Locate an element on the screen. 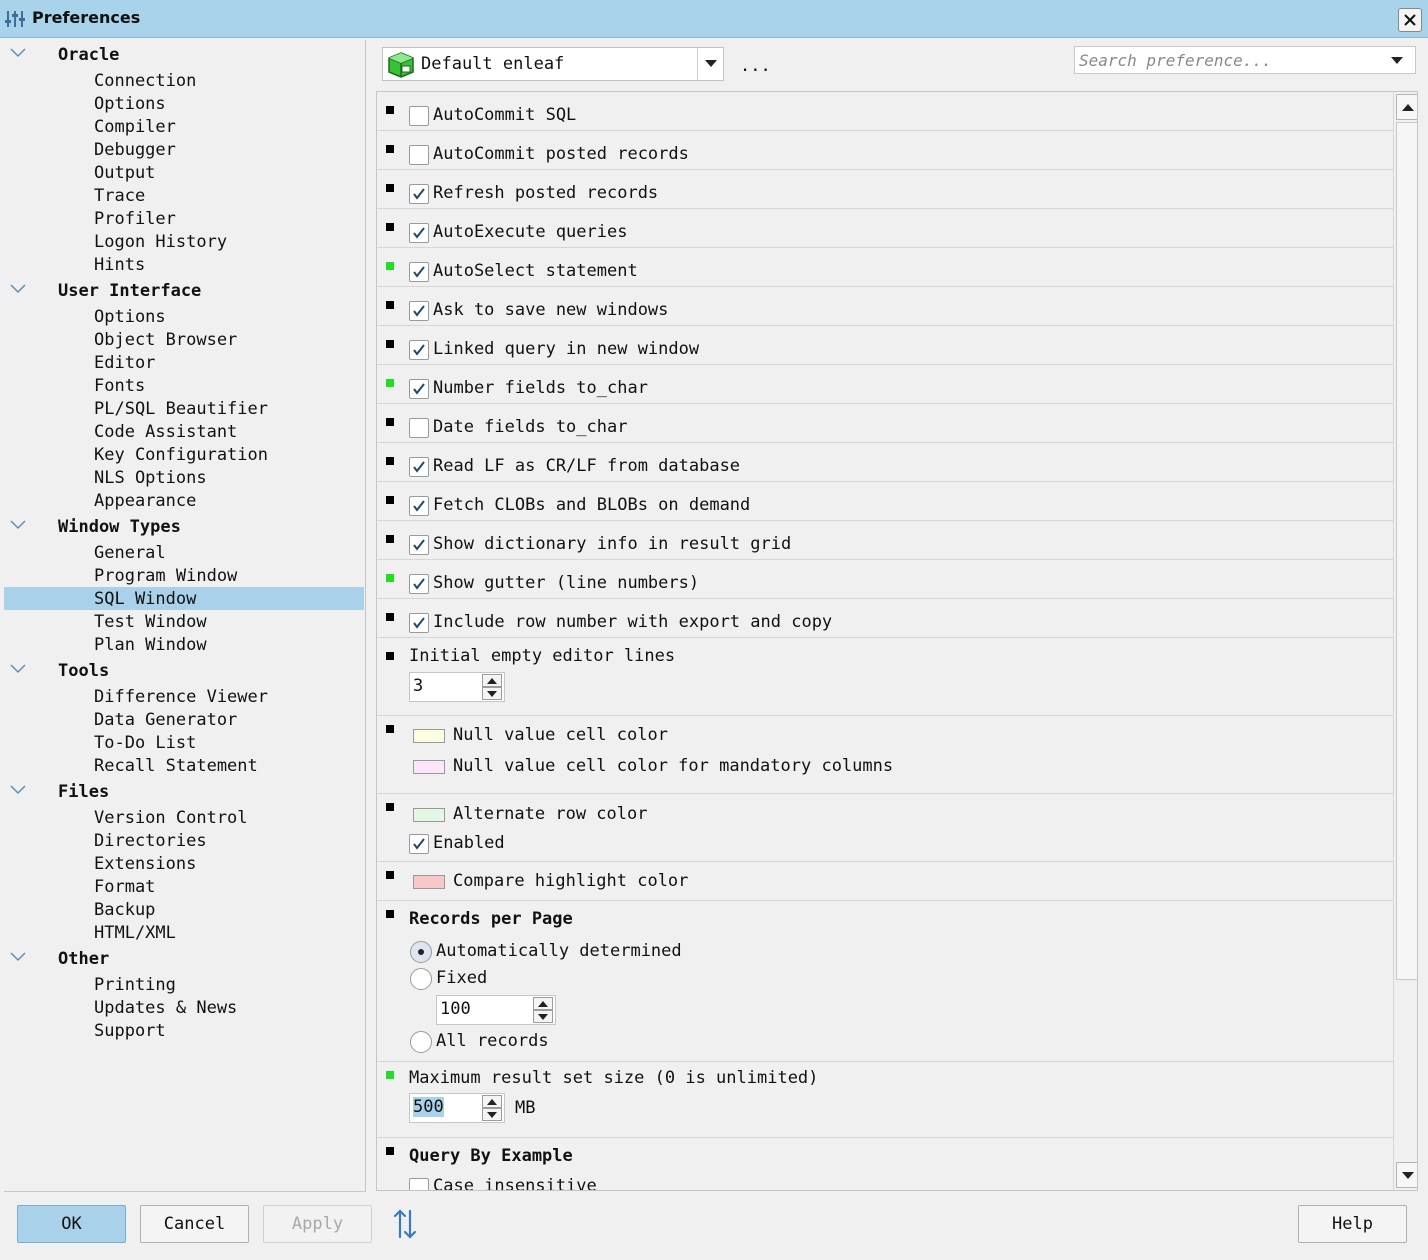  tree-item-backup: Backup is located at coordinates (184, 909).